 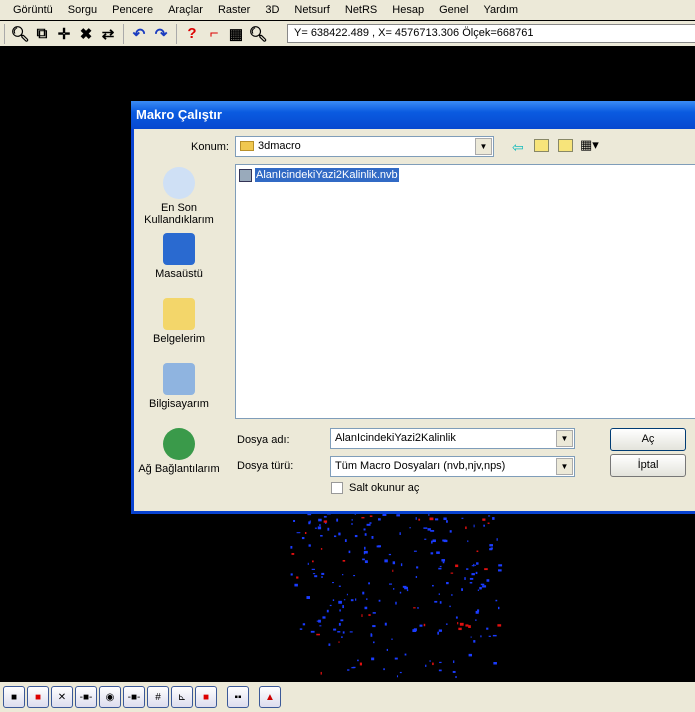 What do you see at coordinates (452, 466) in the screenshot?
I see `filetype-select: Tüm Macro Dosyaları (nvb,njv,nps) ▼` at bounding box center [452, 466].